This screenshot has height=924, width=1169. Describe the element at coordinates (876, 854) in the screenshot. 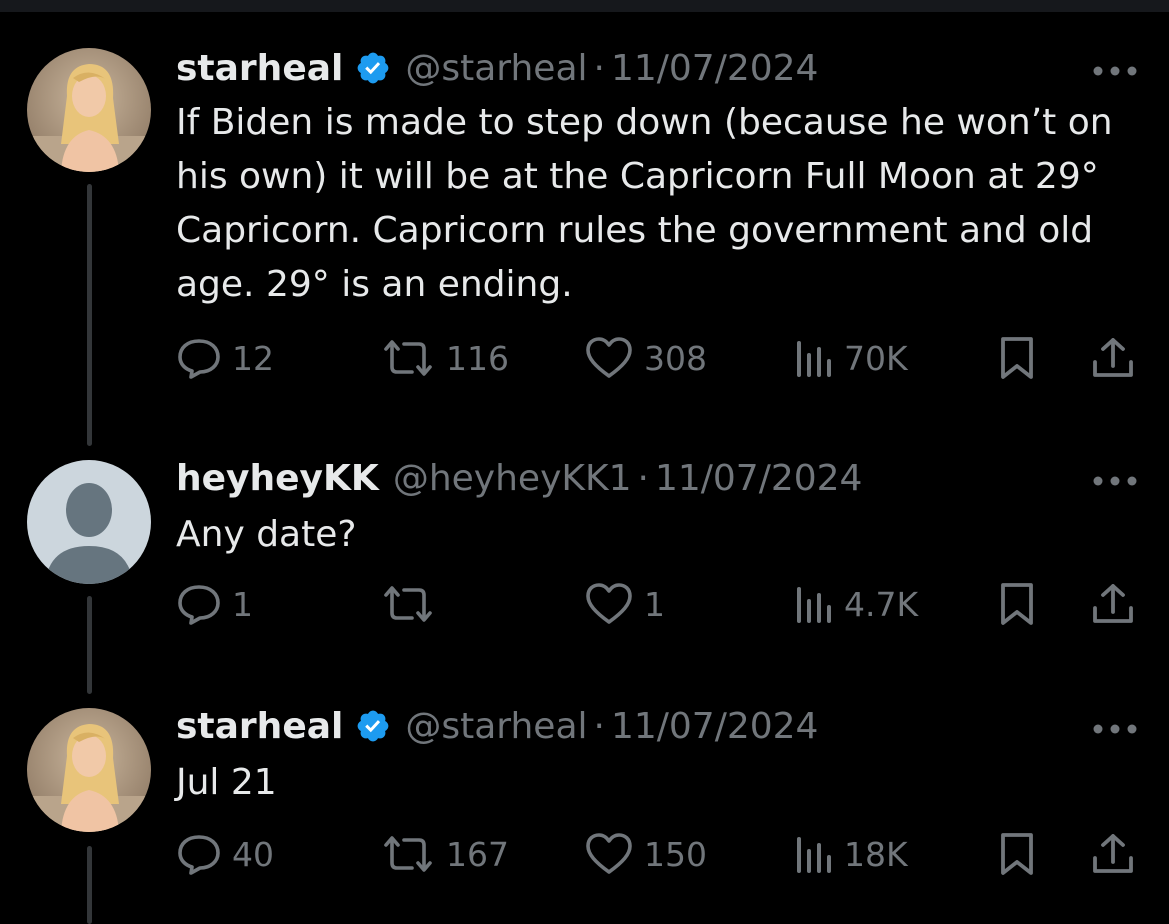

I see `views-count: 18K` at that location.